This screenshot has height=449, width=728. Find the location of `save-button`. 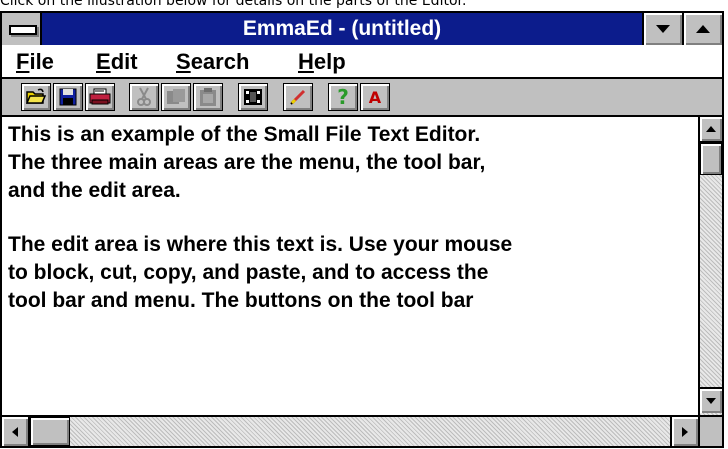

save-button is located at coordinates (68, 97).